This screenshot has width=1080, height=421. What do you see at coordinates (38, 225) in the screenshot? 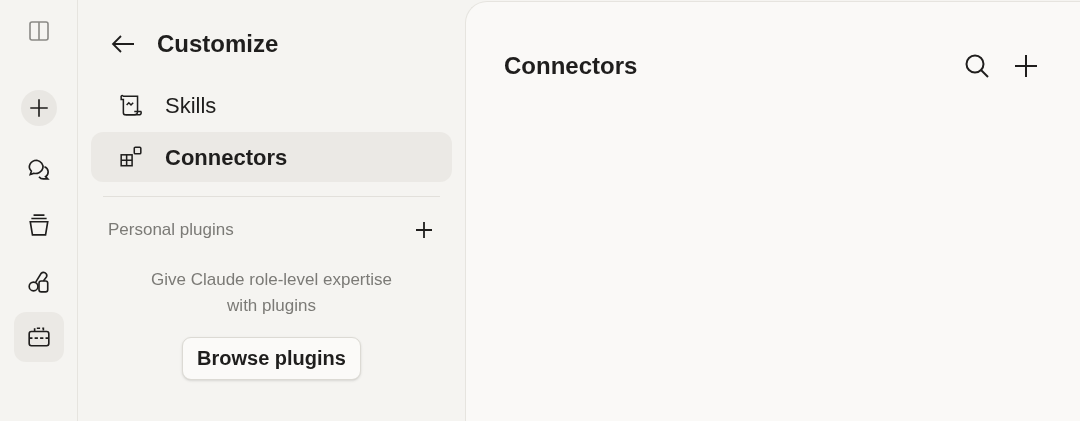
I see `stack-icon` at bounding box center [38, 225].